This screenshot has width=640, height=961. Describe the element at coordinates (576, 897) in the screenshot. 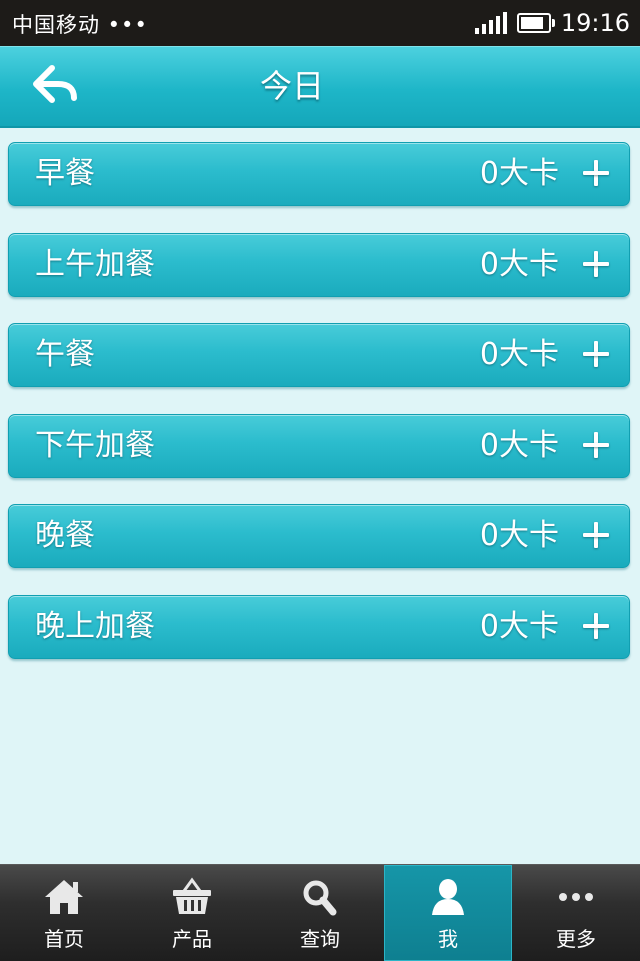

I see `more-icon` at that location.